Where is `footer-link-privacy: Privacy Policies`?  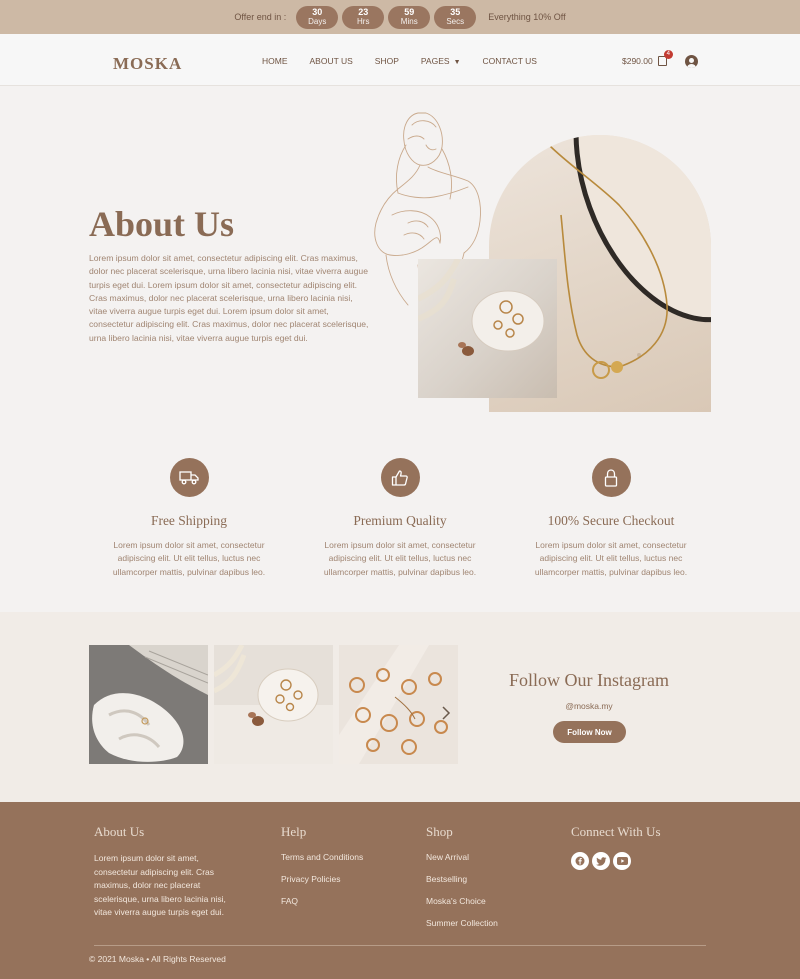 footer-link-privacy: Privacy Policies is located at coordinates (322, 879).